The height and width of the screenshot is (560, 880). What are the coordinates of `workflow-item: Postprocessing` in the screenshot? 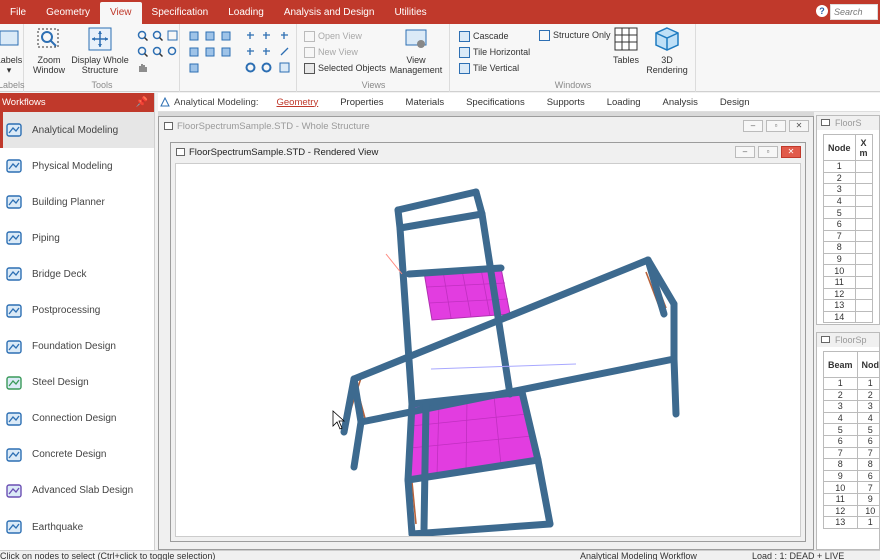 It's located at (77, 310).